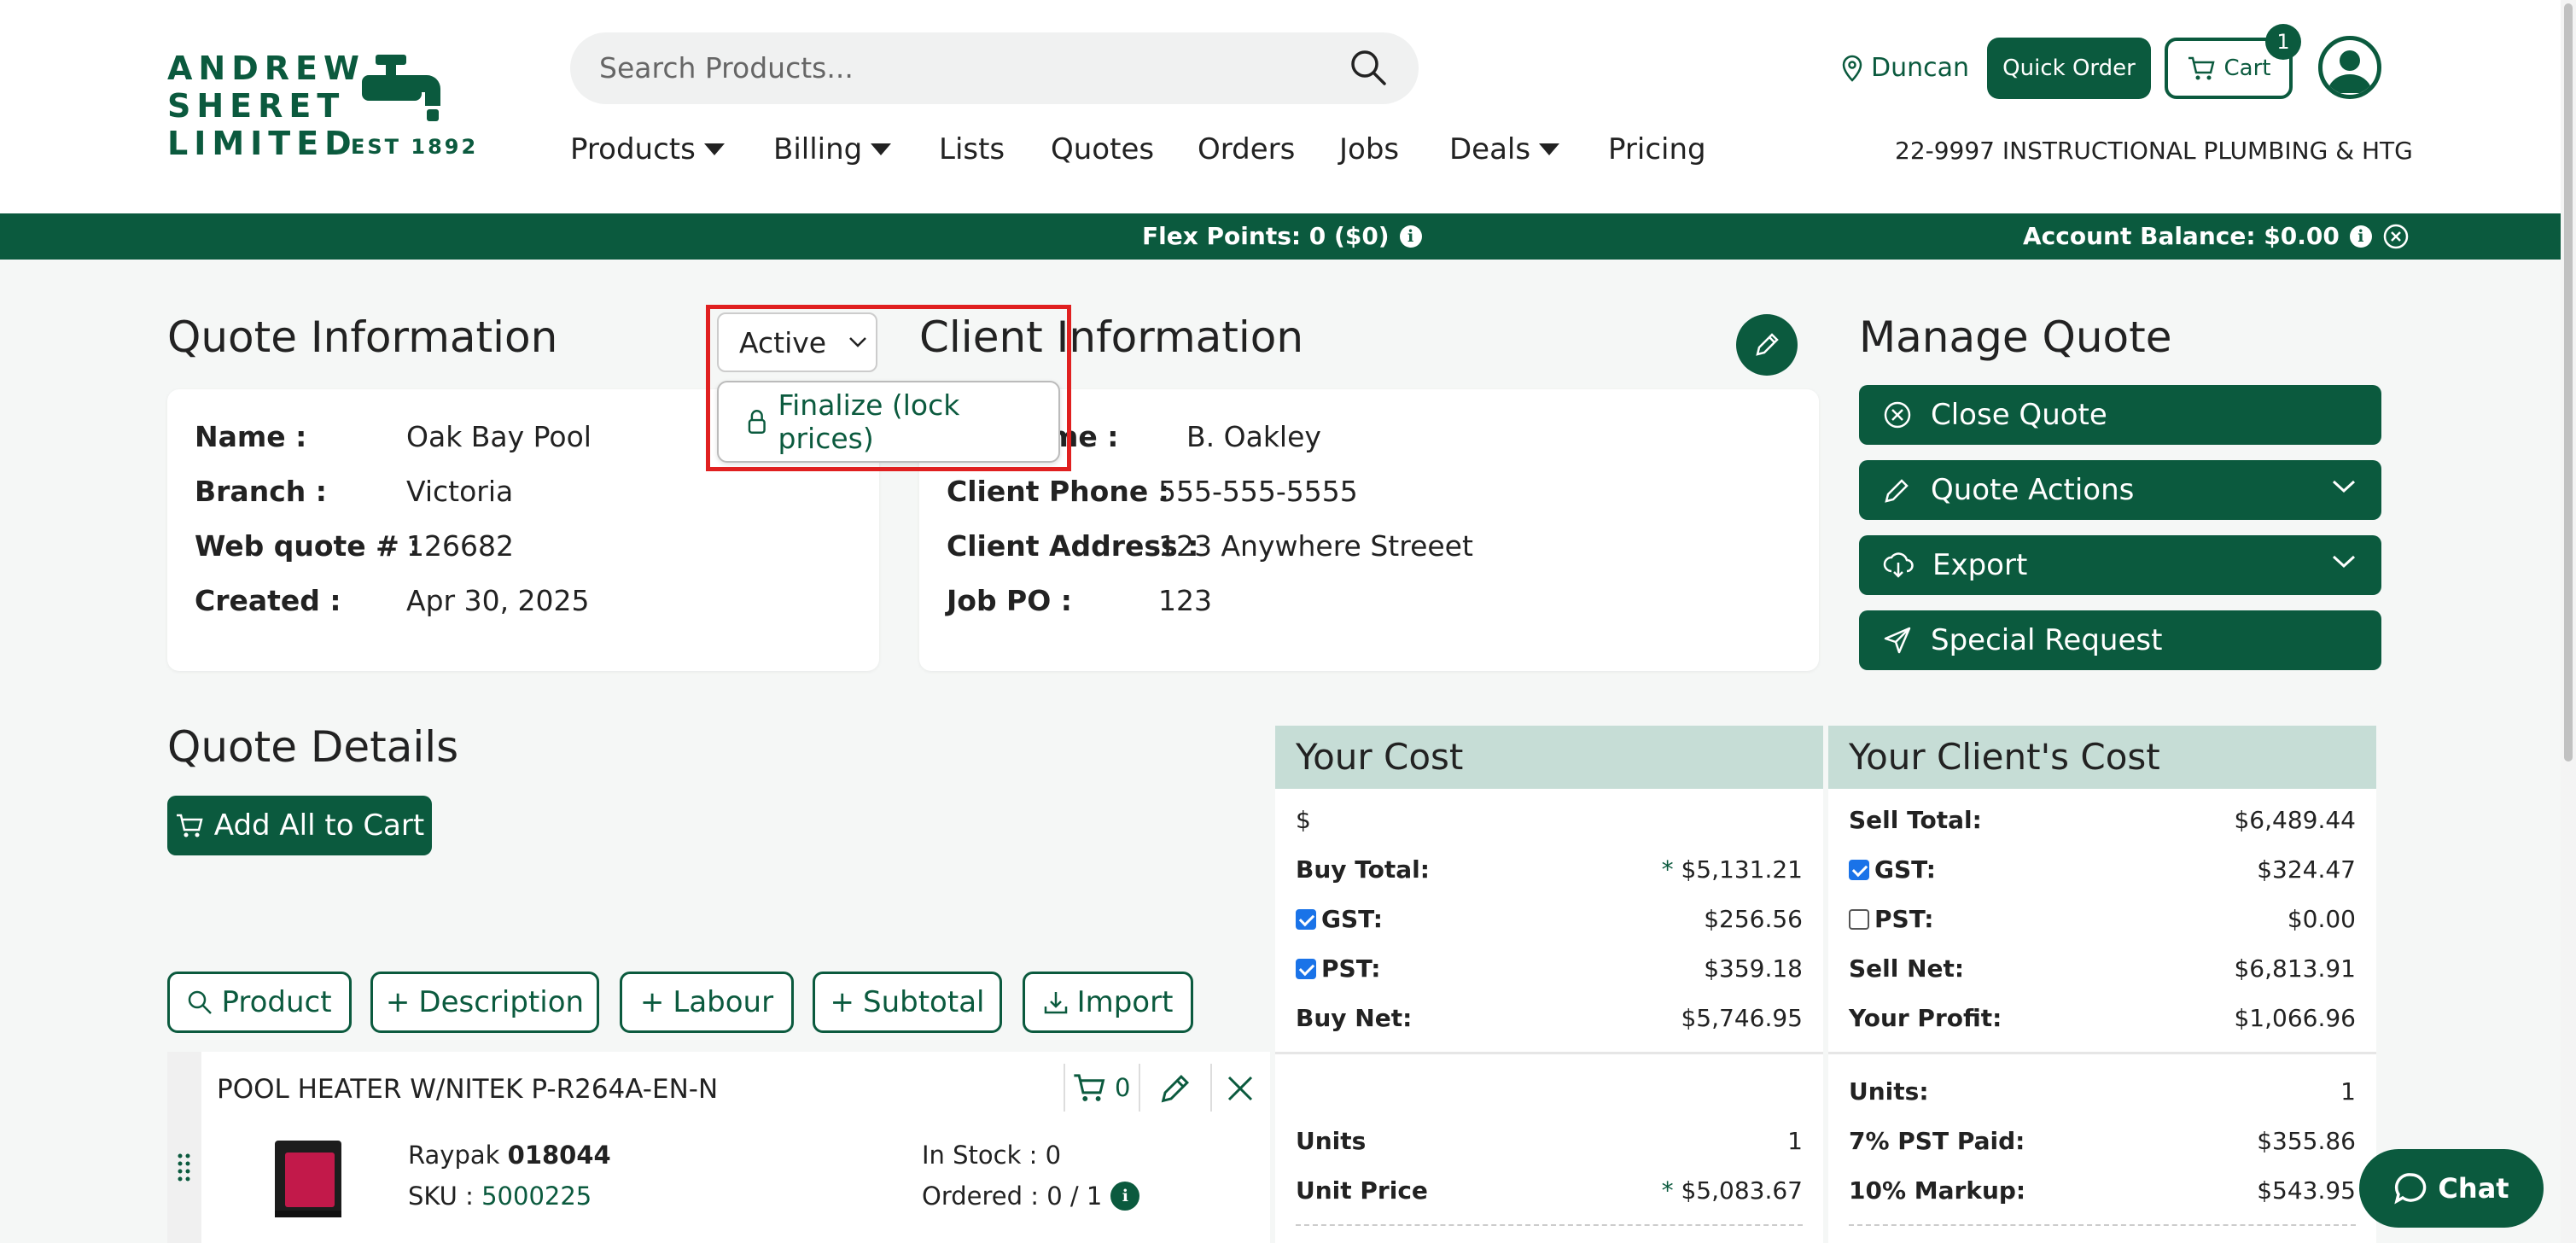  What do you see at coordinates (2451, 1188) in the screenshot?
I see `chat-button: Chat` at bounding box center [2451, 1188].